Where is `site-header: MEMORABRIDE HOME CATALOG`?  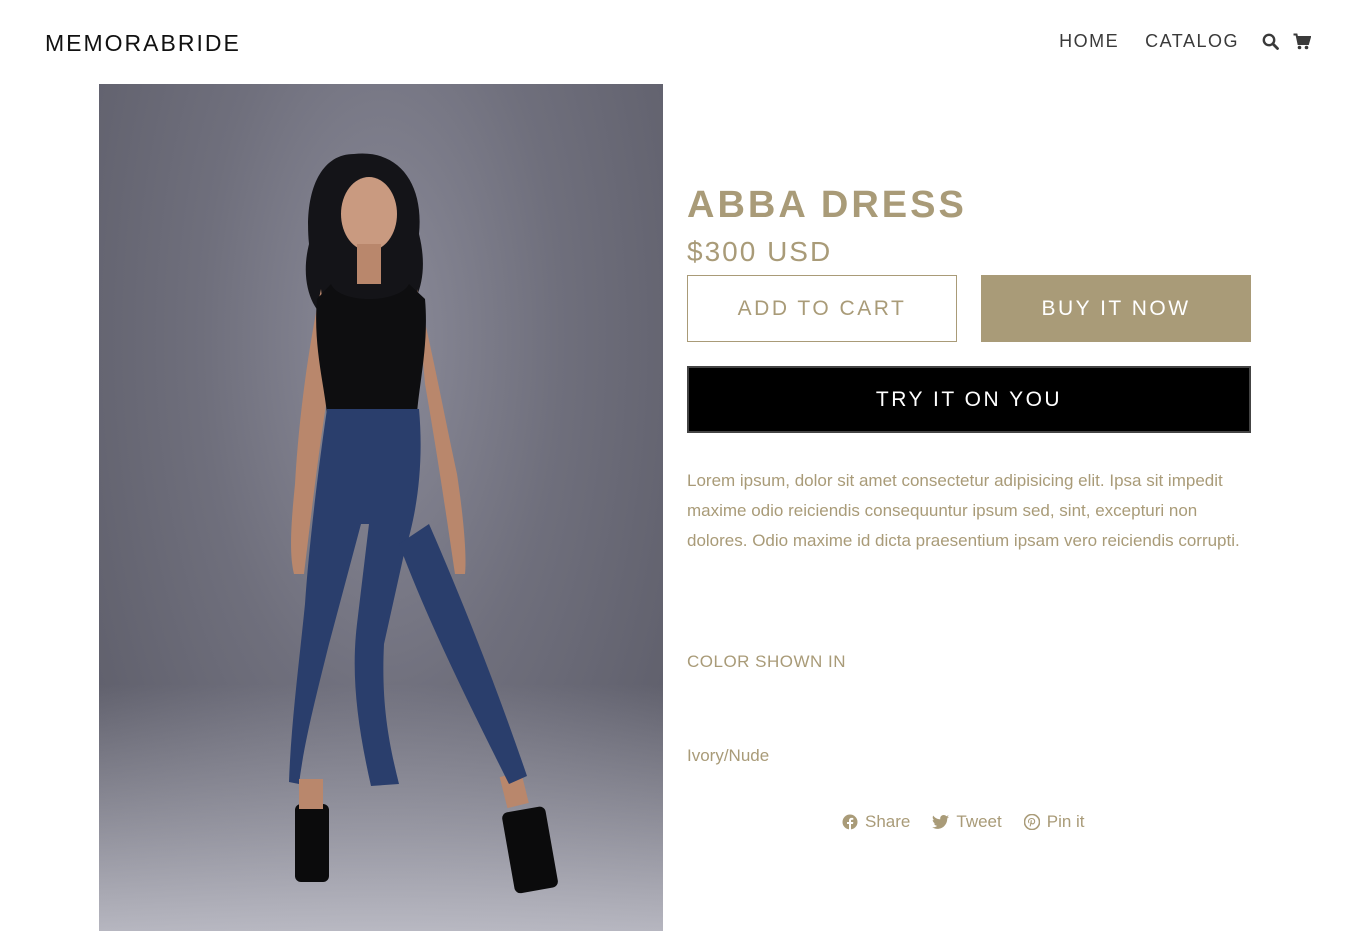 site-header: MEMORABRIDE HOME CATALOG is located at coordinates (674, 42).